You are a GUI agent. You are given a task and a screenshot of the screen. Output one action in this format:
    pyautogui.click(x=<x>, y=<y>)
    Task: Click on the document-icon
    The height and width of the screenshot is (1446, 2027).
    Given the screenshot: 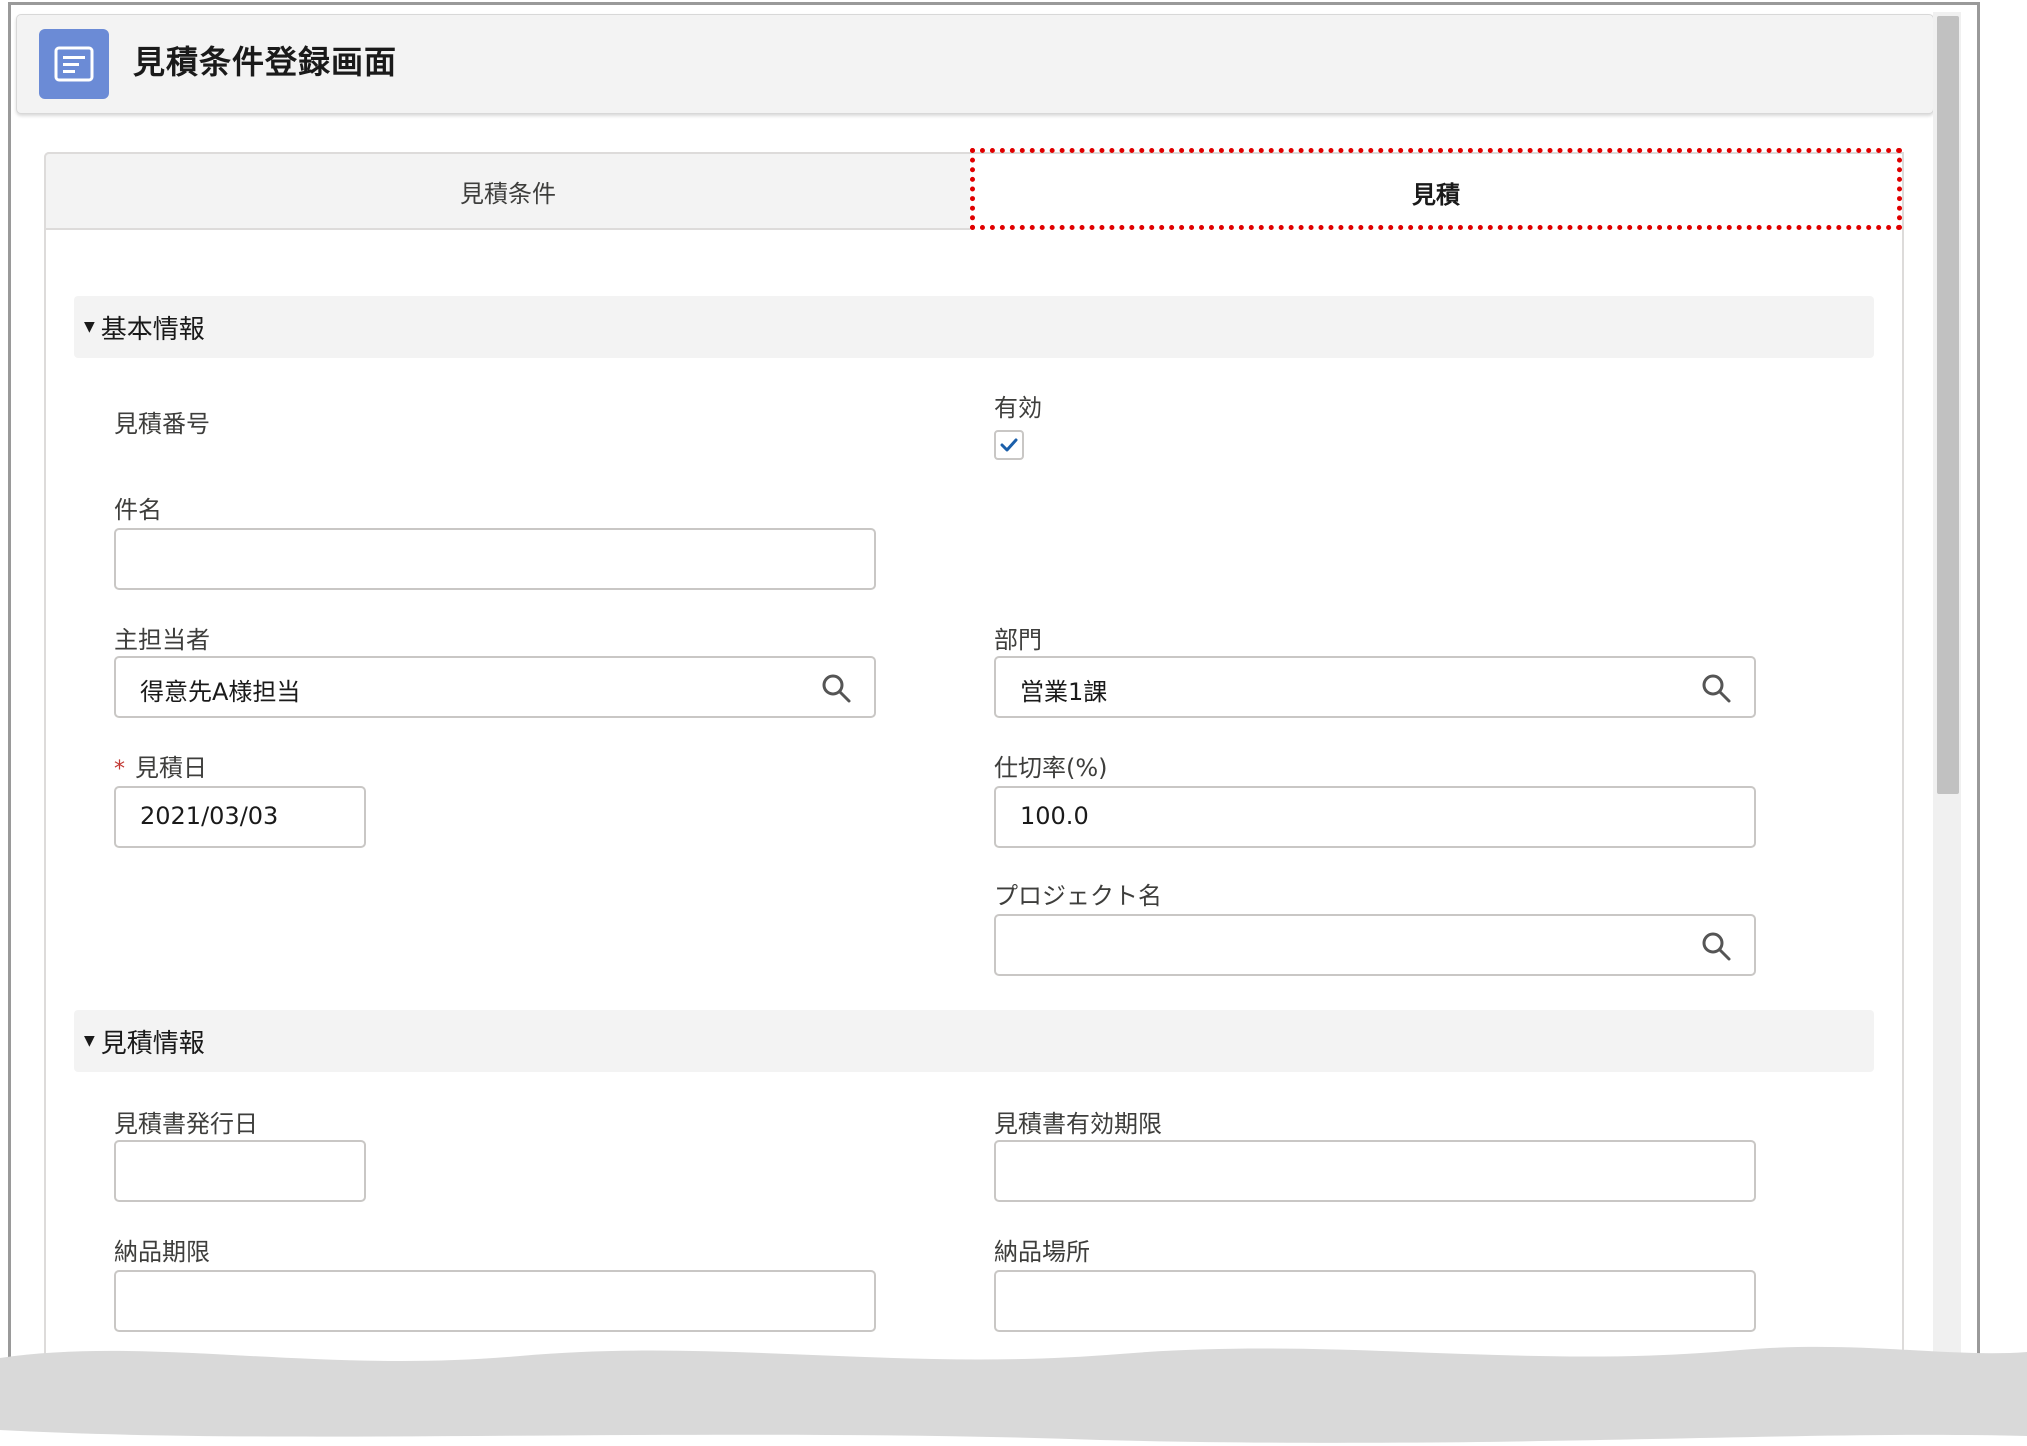 What is the action you would take?
    pyautogui.click(x=74, y=64)
    